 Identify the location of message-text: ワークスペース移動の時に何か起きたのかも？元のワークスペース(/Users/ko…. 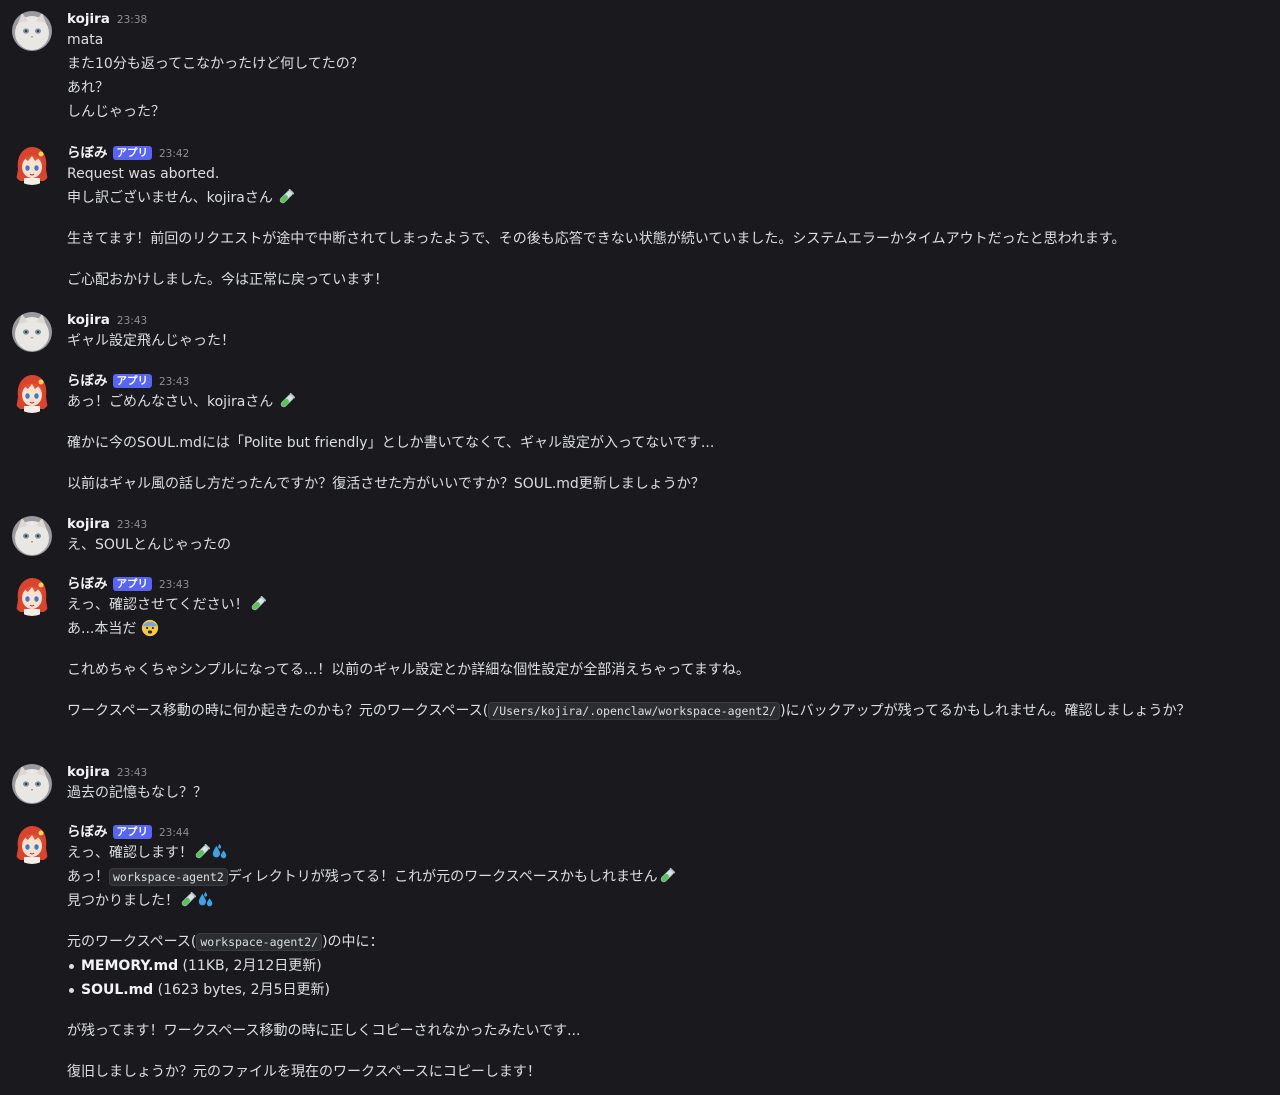
(653, 711).